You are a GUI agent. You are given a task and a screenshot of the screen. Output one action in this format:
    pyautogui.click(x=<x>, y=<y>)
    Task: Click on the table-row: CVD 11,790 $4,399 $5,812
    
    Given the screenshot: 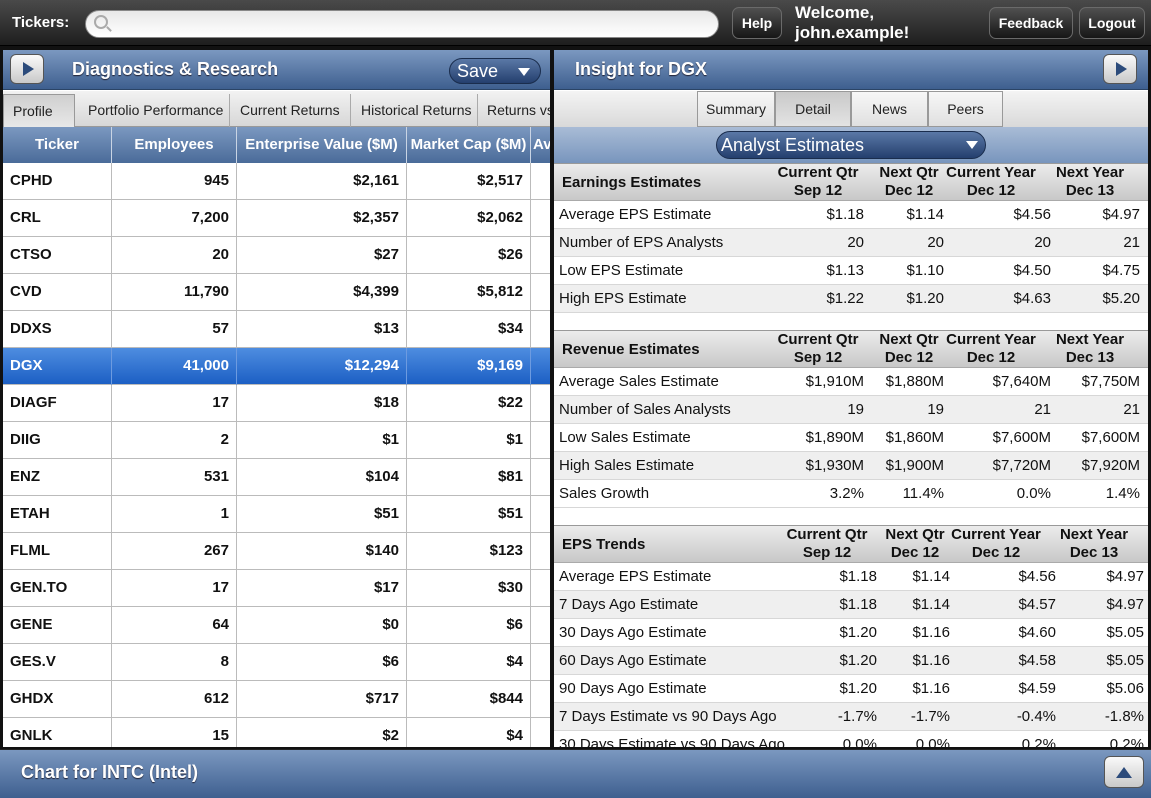 What is the action you would take?
    pyautogui.click(x=276, y=292)
    